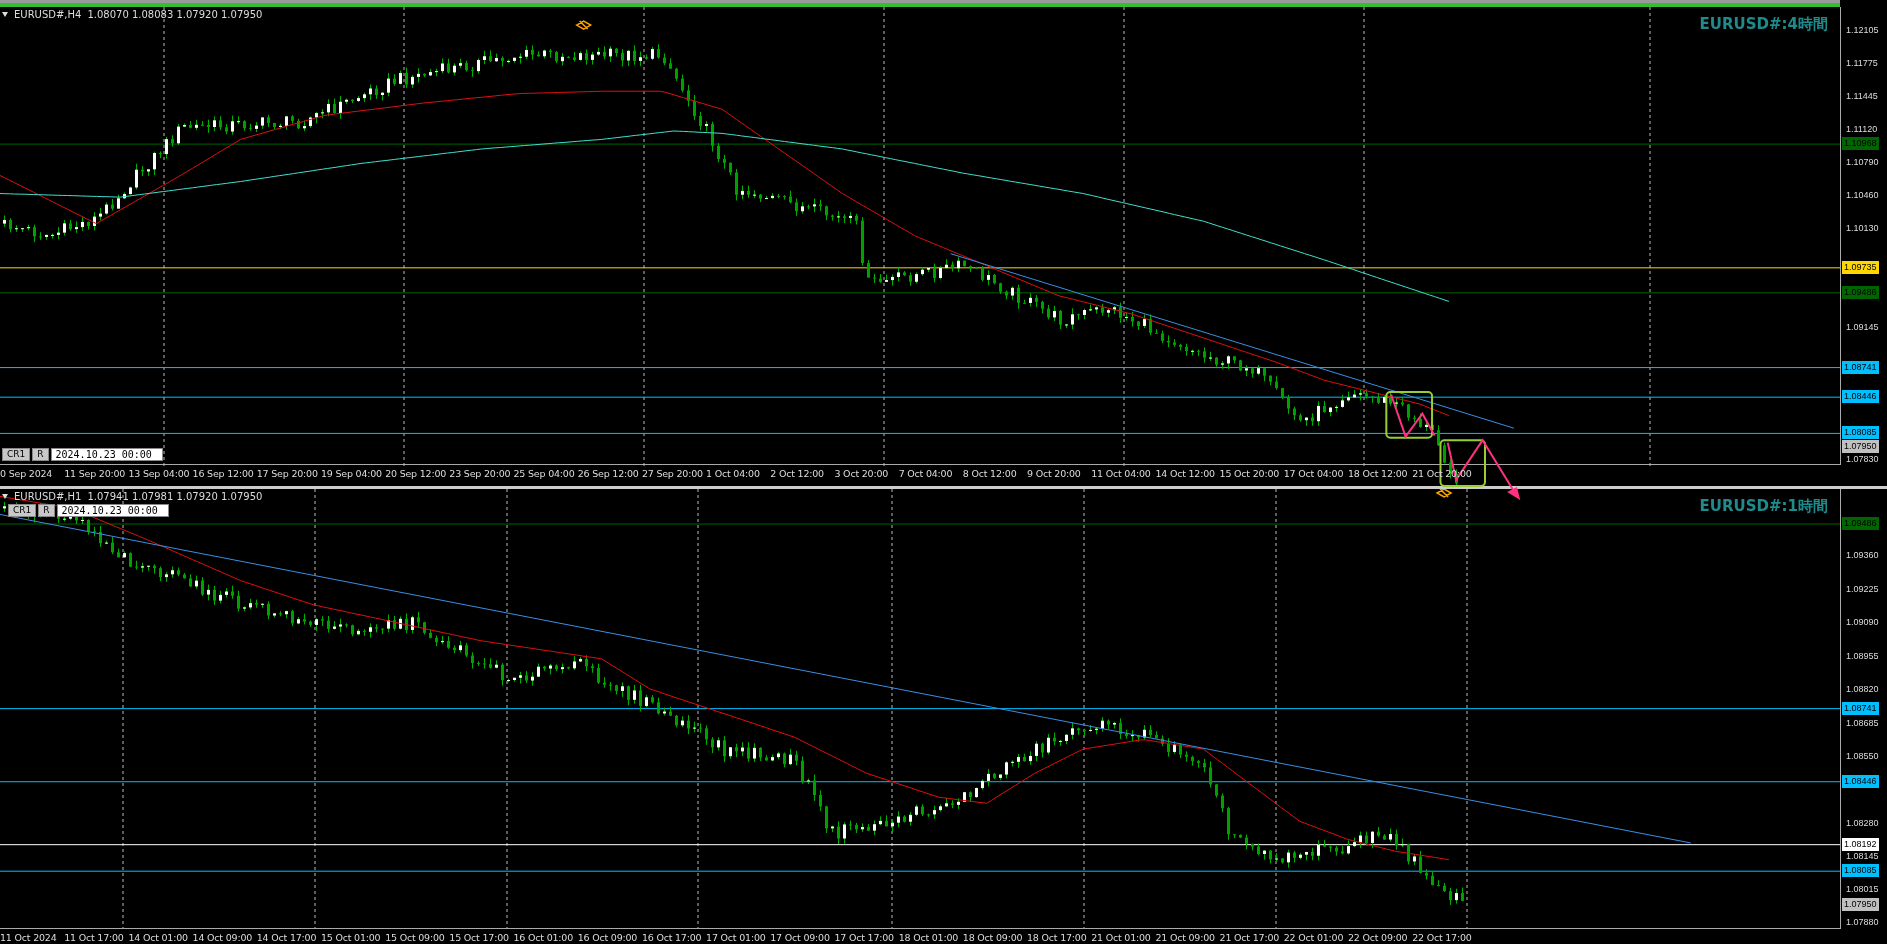 The width and height of the screenshot is (1887, 944). What do you see at coordinates (1314, 937) in the screenshot?
I see `time-tick-label: 22 Oct 01:00` at bounding box center [1314, 937].